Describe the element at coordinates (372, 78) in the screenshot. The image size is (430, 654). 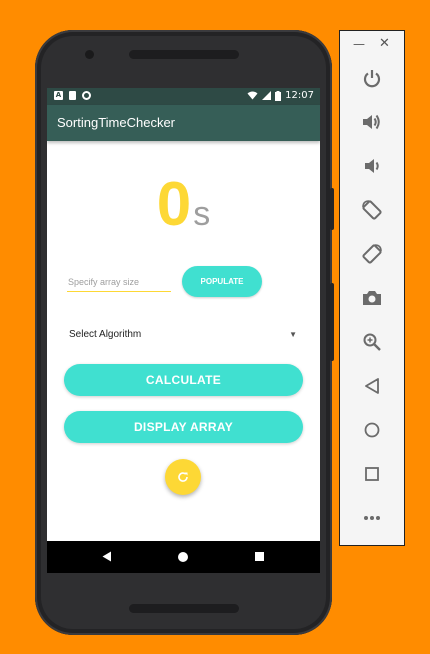
I see `power-icon` at that location.